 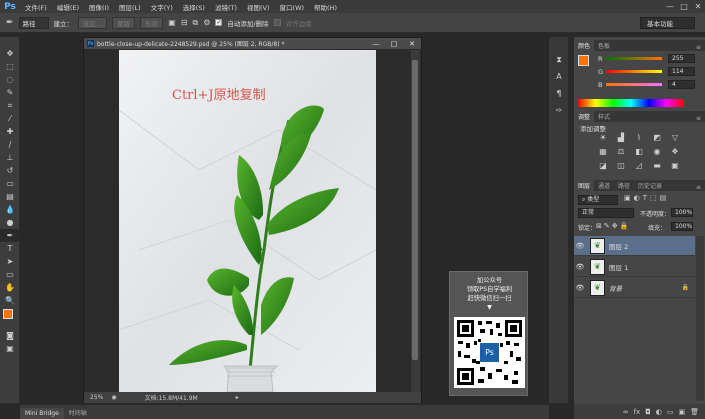 I want to click on make-mask-button: 蒙版, so click(x=124, y=22).